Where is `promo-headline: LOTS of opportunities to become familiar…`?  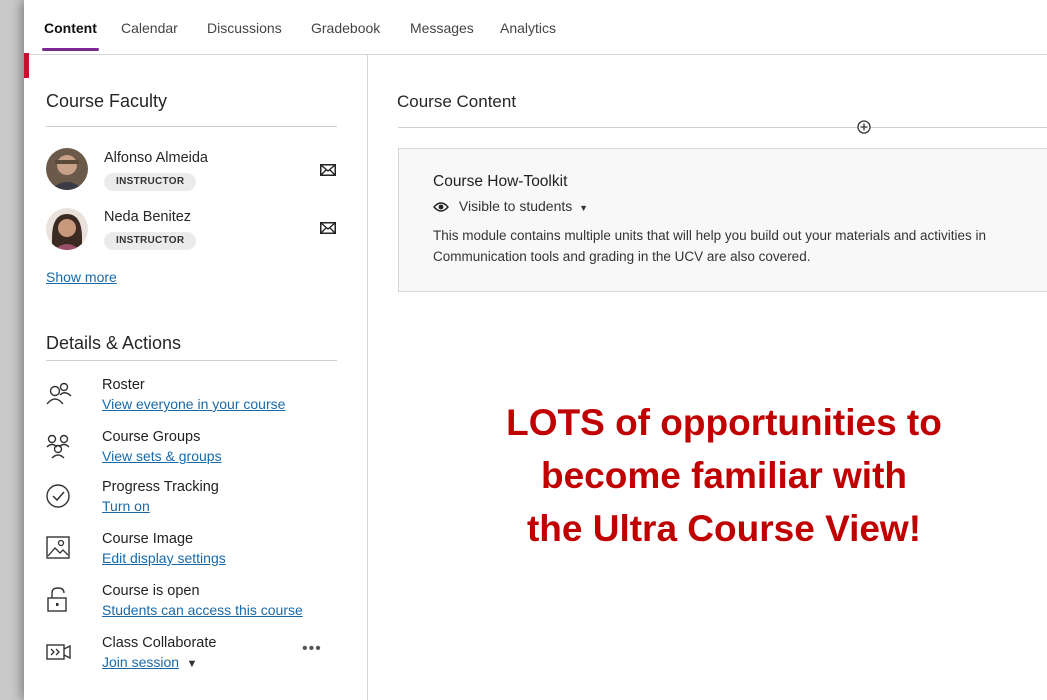
promo-headline: LOTS of opportunities to become familiar… is located at coordinates (724, 475).